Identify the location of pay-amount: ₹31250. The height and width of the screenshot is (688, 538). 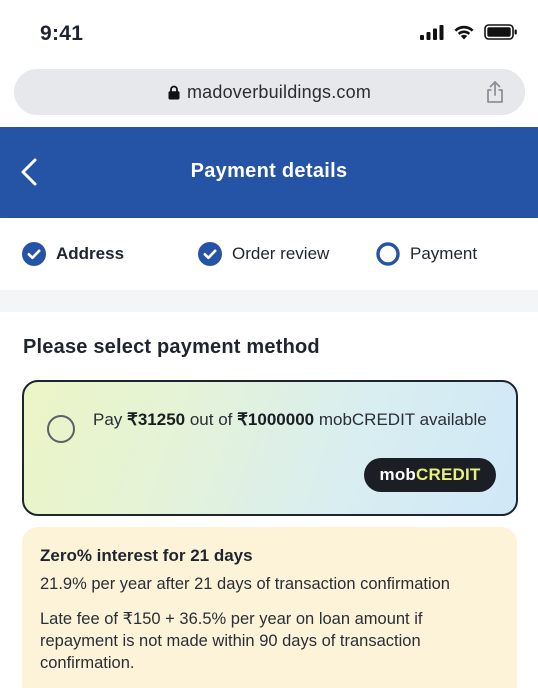
(156, 419).